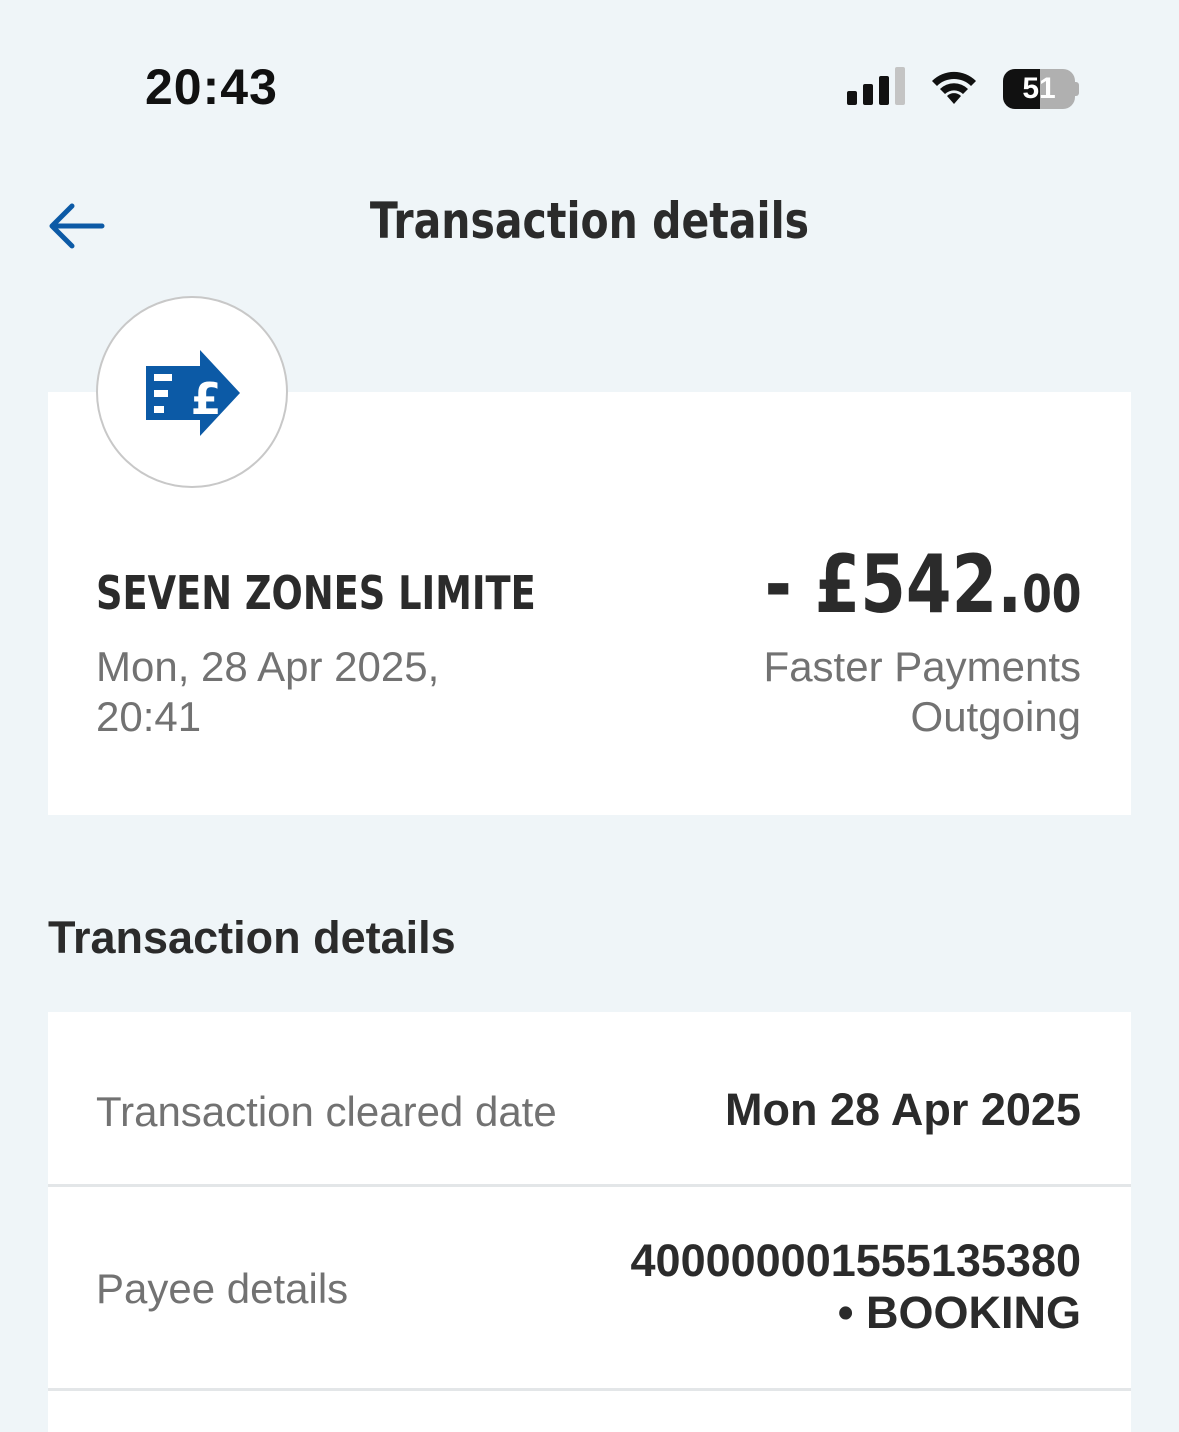  I want to click on battery-level: 51, so click(1039, 88).